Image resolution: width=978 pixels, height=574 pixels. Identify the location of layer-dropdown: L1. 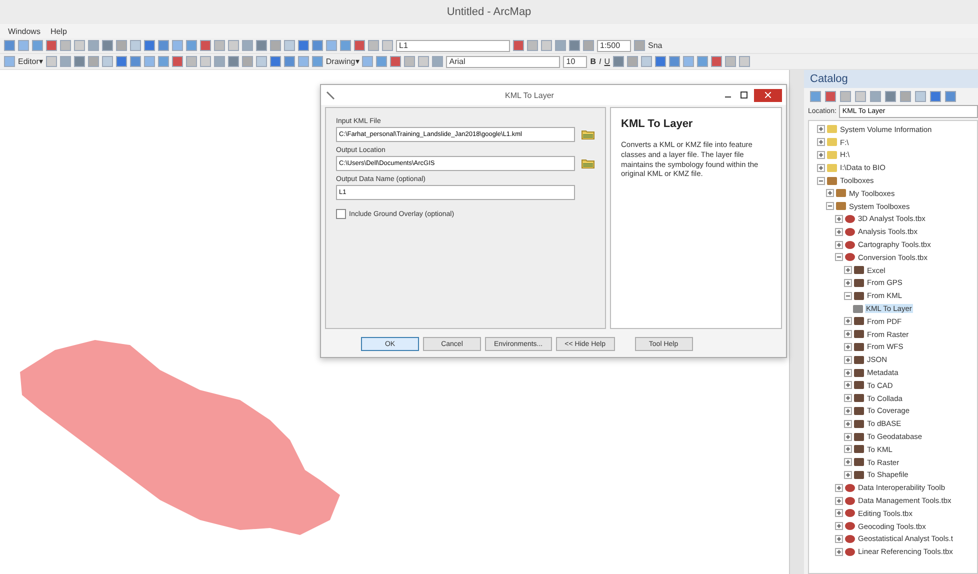
(453, 46).